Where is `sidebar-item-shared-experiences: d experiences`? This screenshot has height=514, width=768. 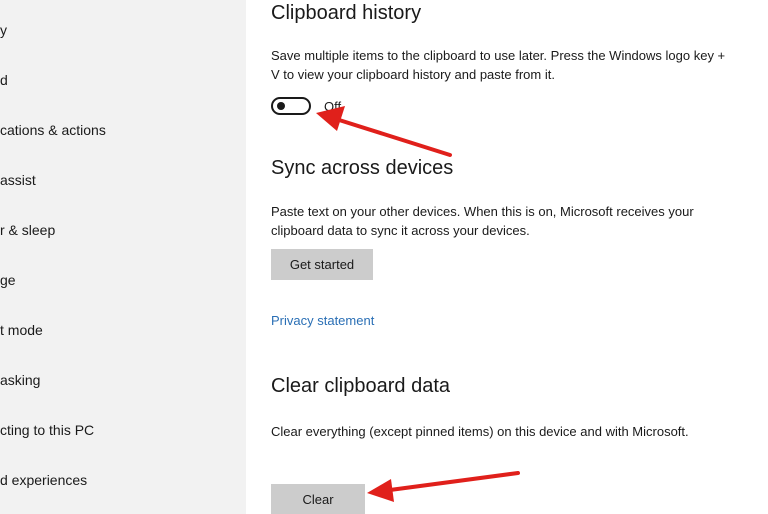 sidebar-item-shared-experiences: d experiences is located at coordinates (120, 480).